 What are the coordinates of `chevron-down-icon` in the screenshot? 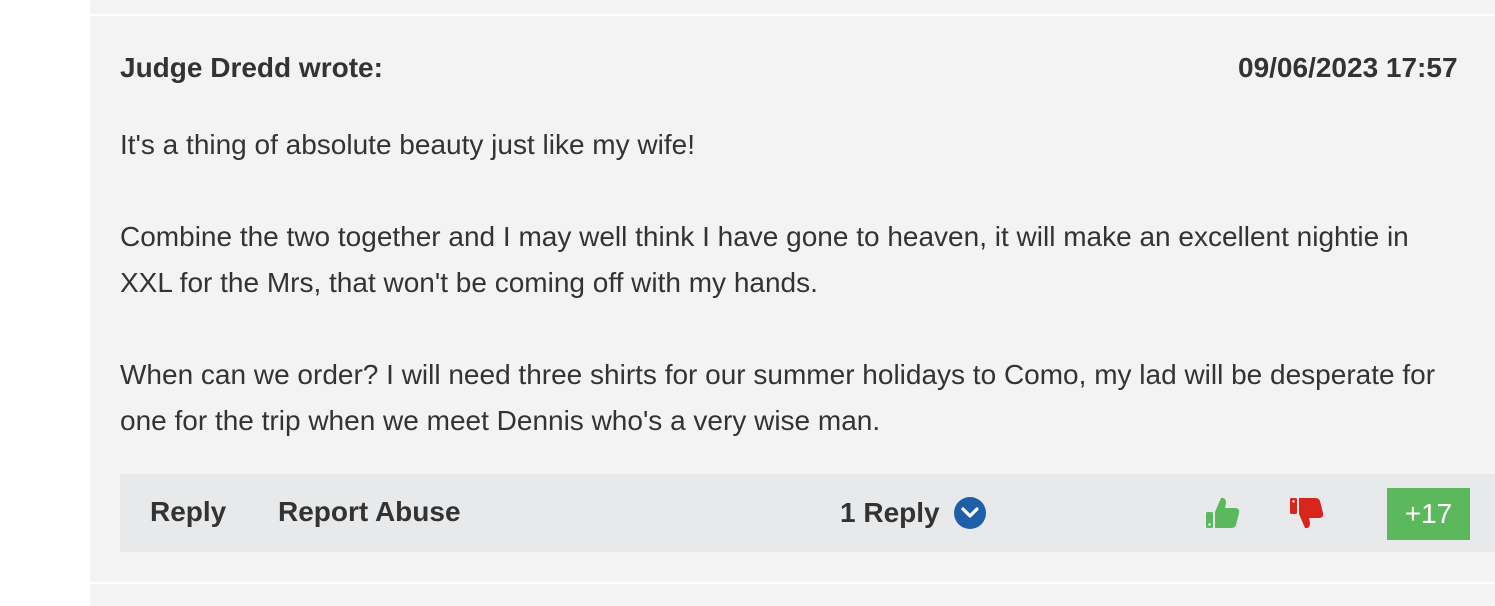 It's located at (969, 513).